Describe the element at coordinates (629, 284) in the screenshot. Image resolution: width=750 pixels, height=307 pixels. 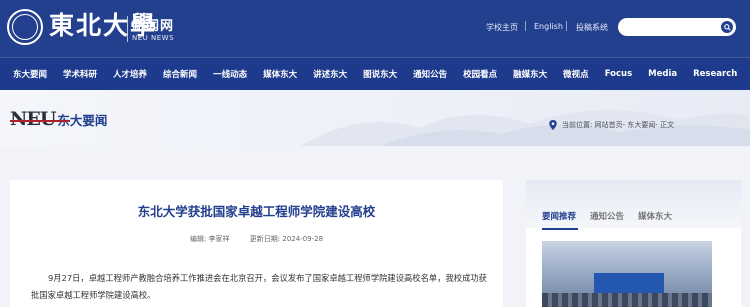
I see `conference-screen` at that location.